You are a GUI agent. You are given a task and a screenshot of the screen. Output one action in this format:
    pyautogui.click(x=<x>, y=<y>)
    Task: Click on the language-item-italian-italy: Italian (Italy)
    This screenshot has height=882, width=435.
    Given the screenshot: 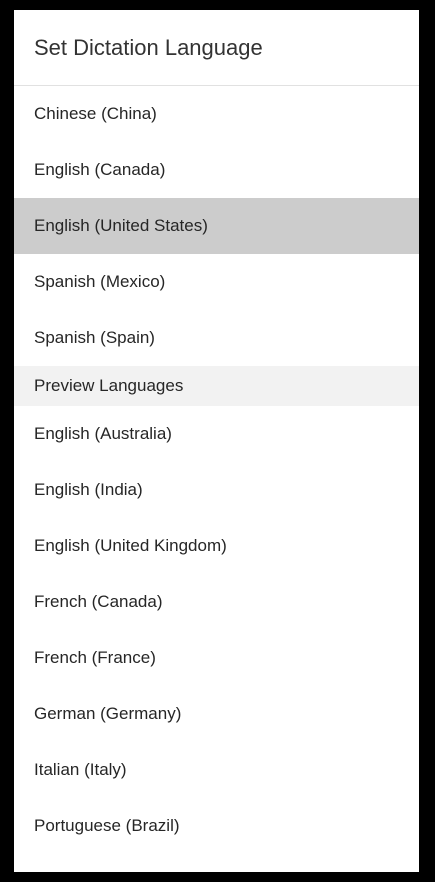 What is the action you would take?
    pyautogui.click(x=216, y=770)
    